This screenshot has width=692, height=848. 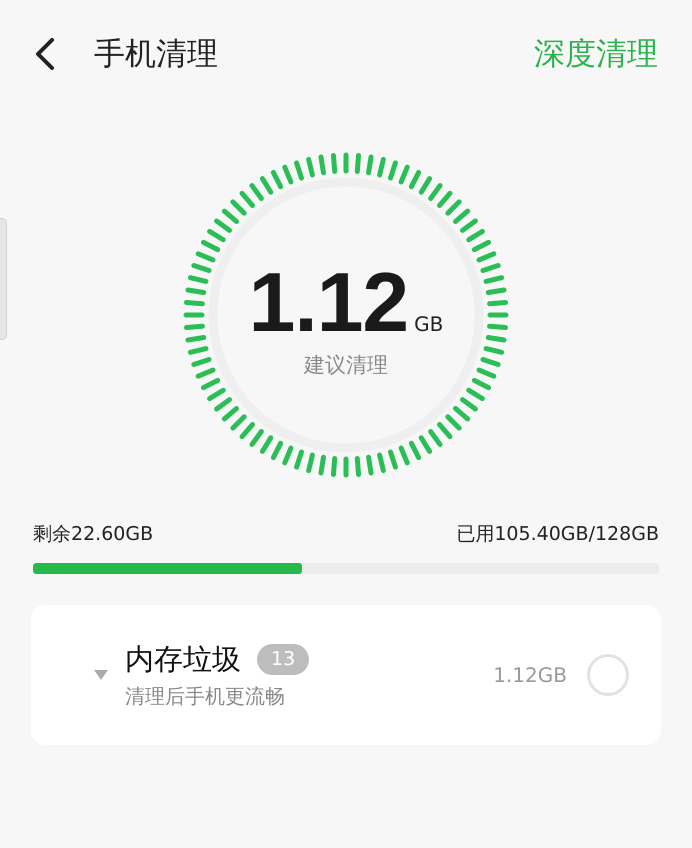 I want to click on unit-label: GB, so click(x=429, y=324).